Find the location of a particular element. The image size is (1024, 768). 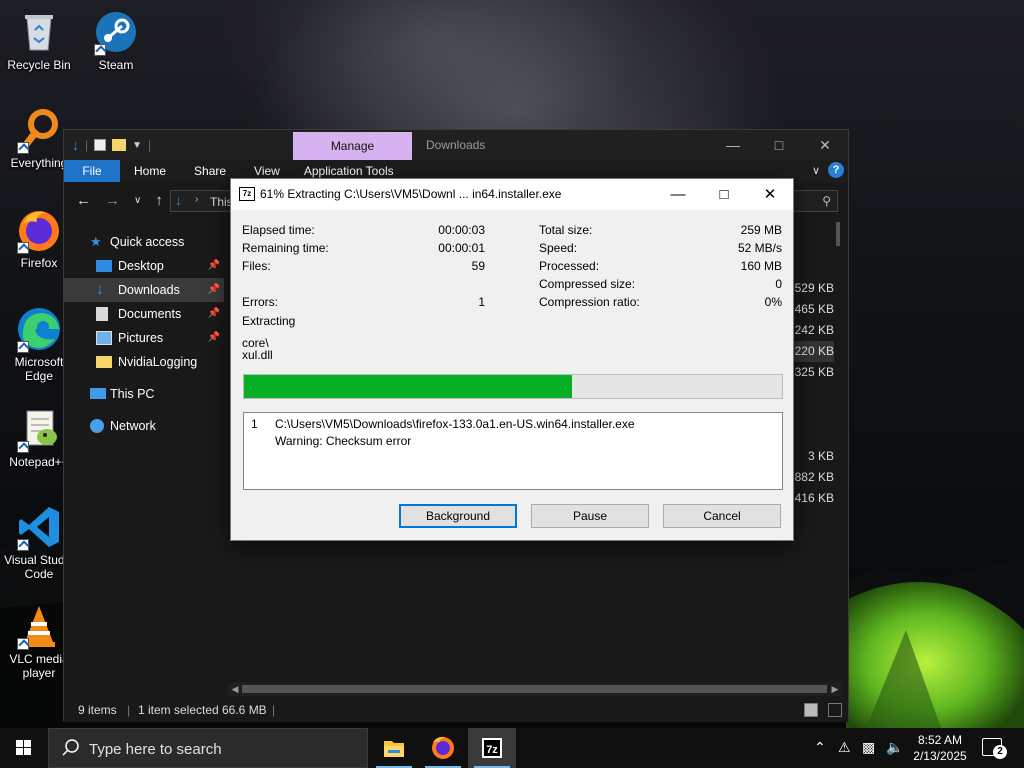

notepadpp-icon is located at coordinates (39, 429).